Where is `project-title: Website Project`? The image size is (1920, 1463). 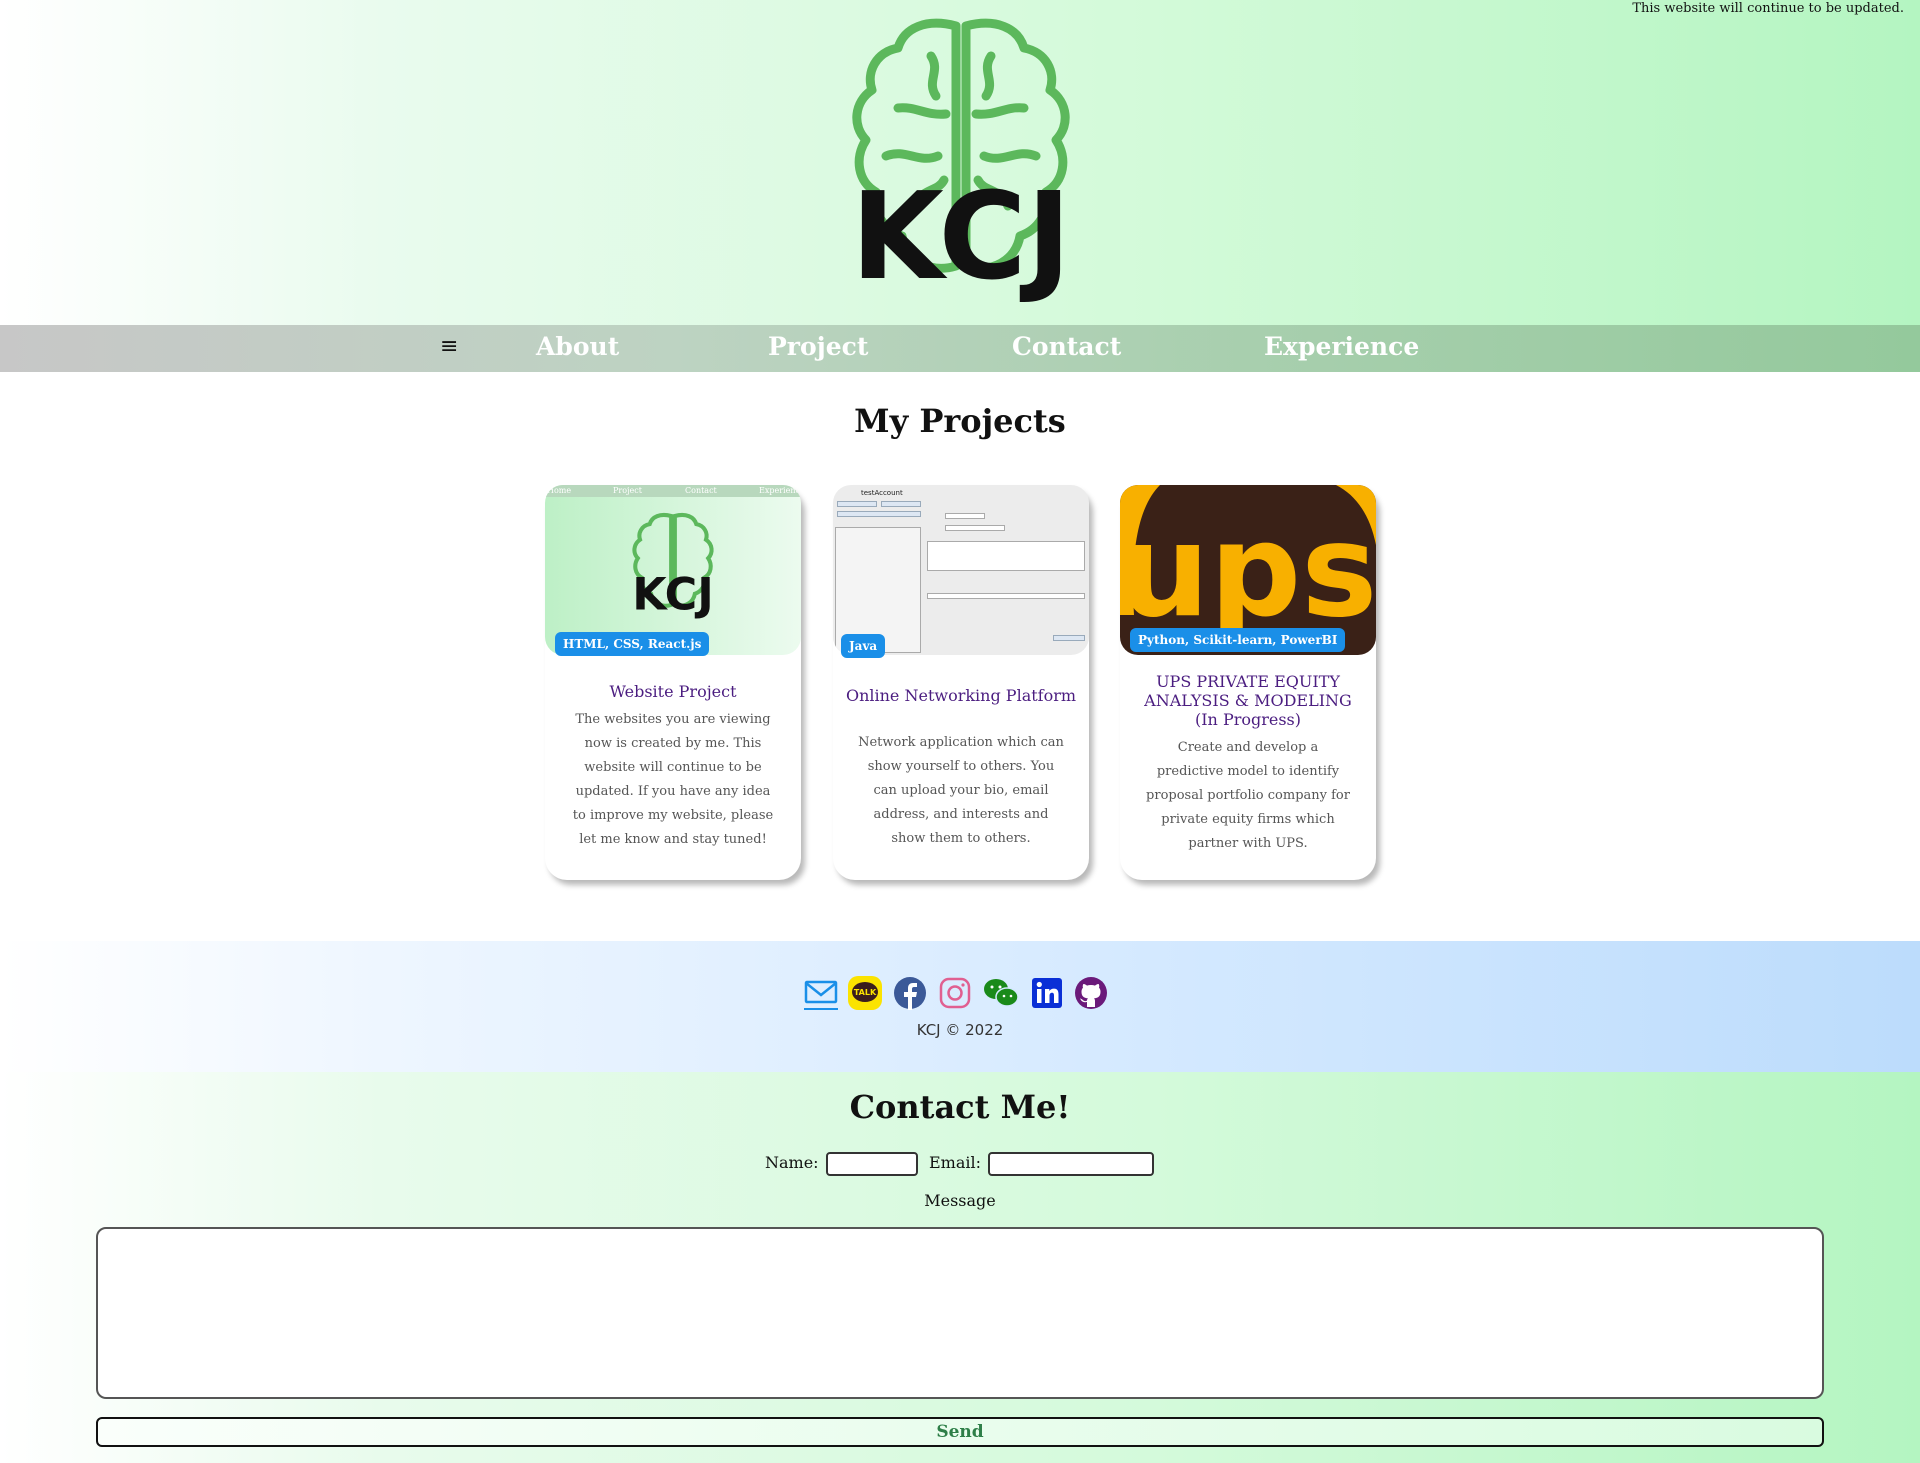 project-title: Website Project is located at coordinates (673, 691).